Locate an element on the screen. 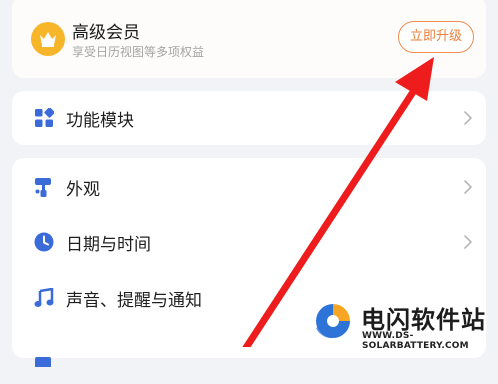  watermark-logo-icon is located at coordinates (333, 322).